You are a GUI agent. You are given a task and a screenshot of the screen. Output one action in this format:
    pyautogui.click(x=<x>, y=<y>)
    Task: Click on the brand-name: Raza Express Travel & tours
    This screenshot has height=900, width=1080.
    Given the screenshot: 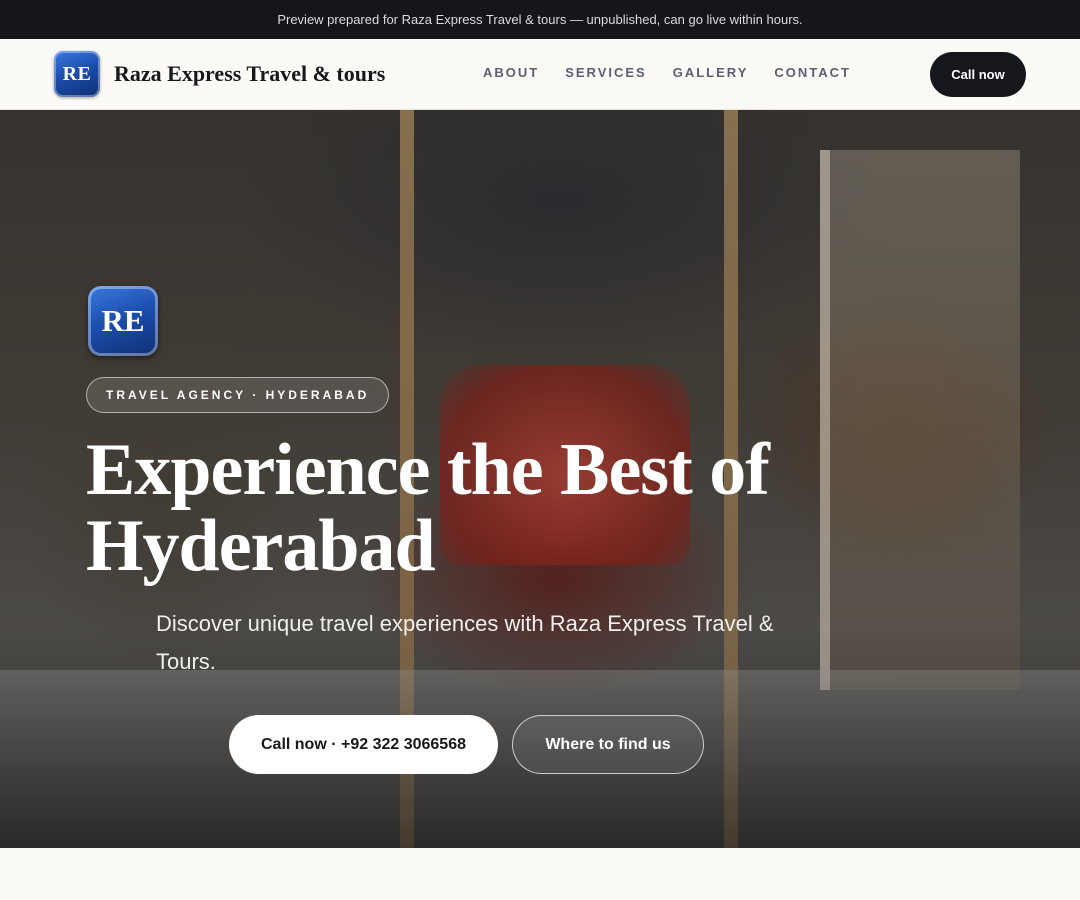 What is the action you would take?
    pyautogui.click(x=249, y=74)
    